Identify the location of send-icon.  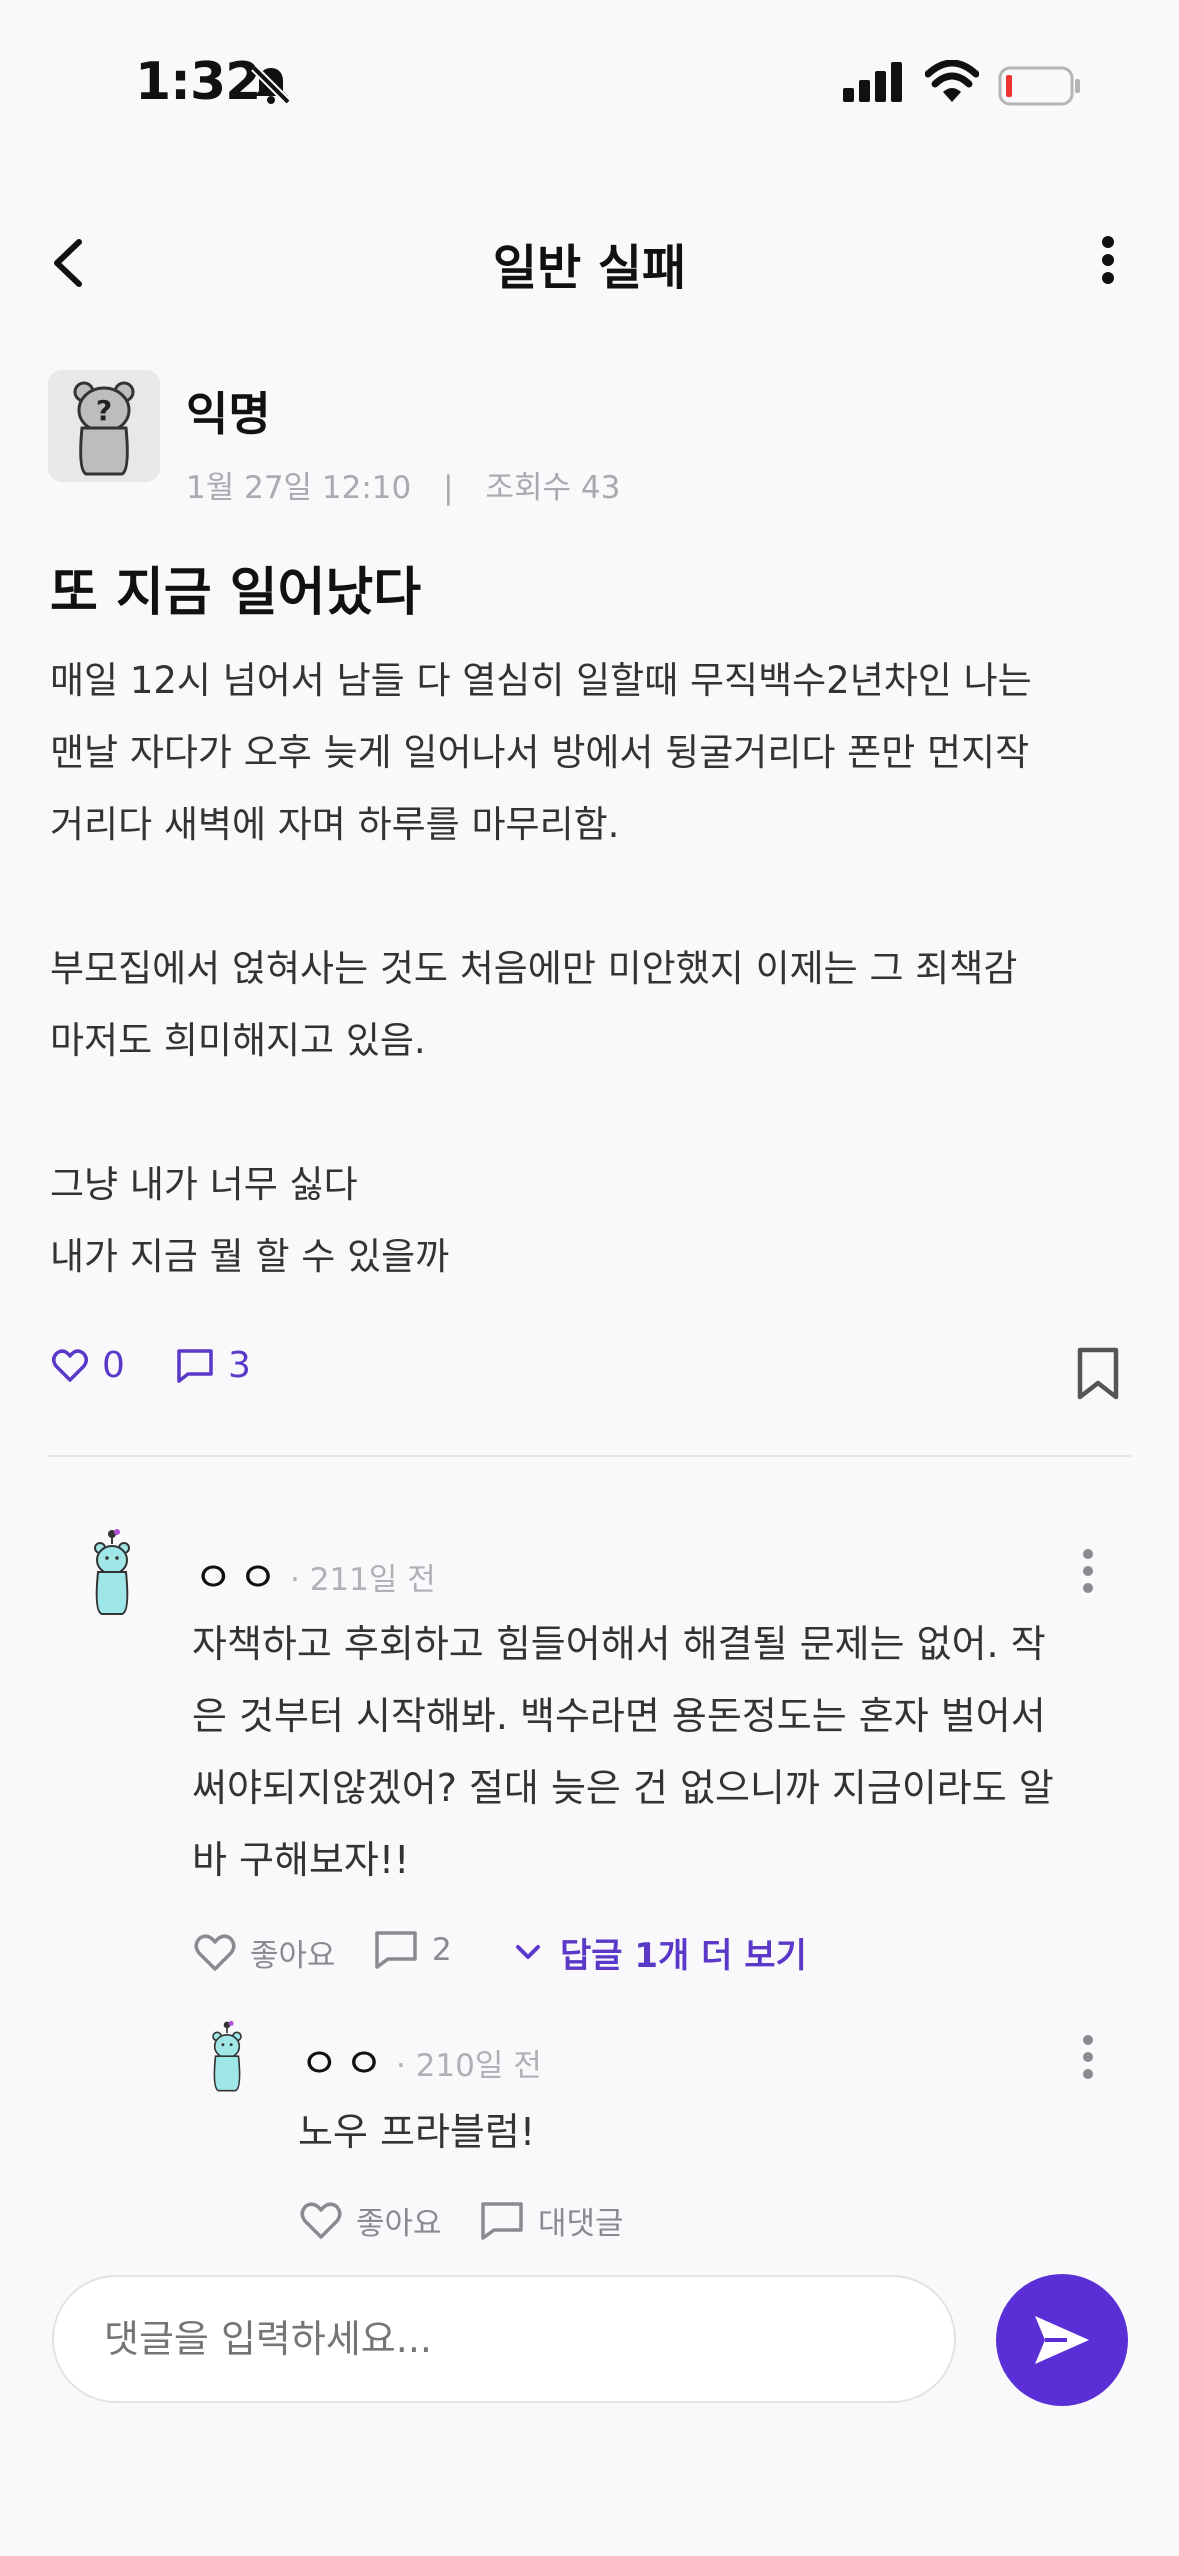
(1062, 2340).